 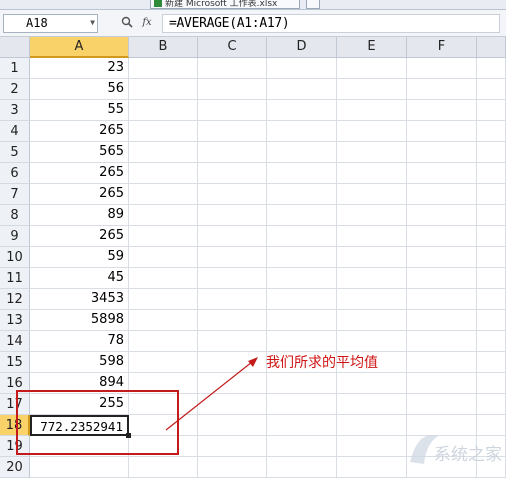 I want to click on annotation-label: 我们所求的平均值, so click(x=322, y=363).